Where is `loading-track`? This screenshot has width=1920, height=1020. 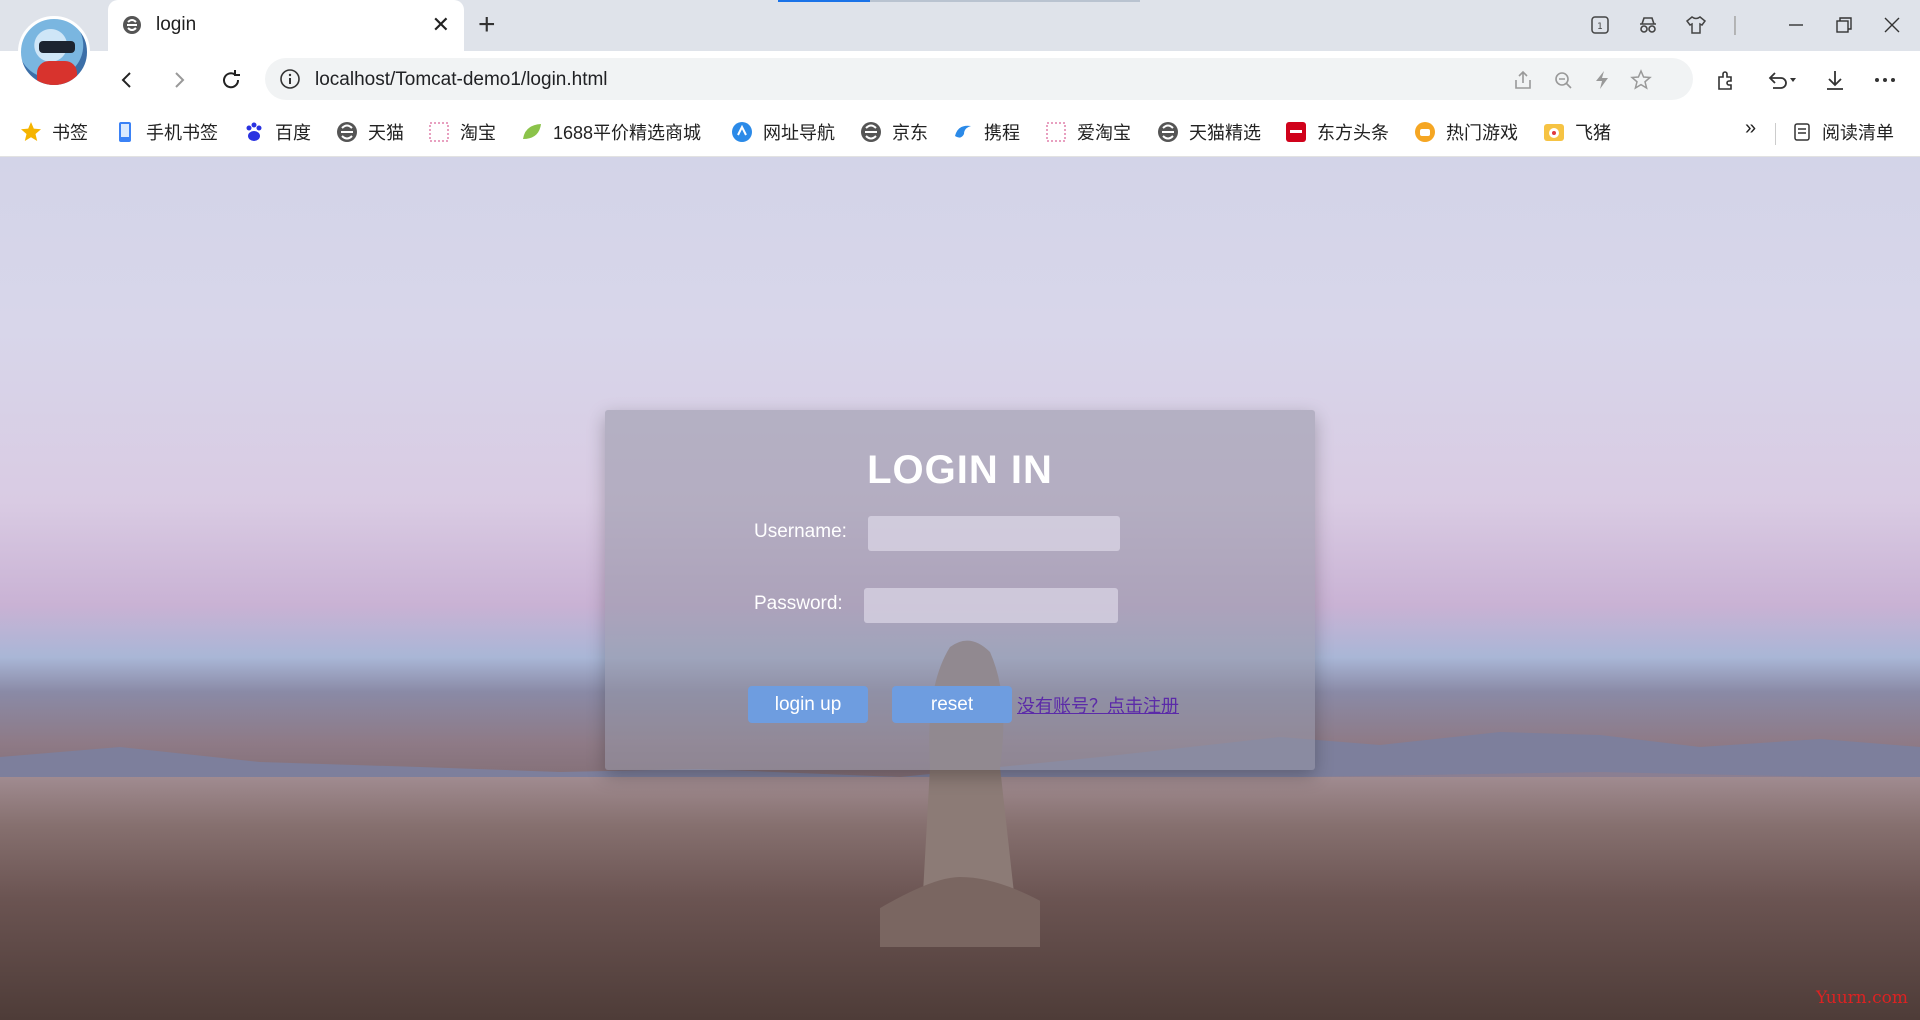
loading-track is located at coordinates (1005, 1).